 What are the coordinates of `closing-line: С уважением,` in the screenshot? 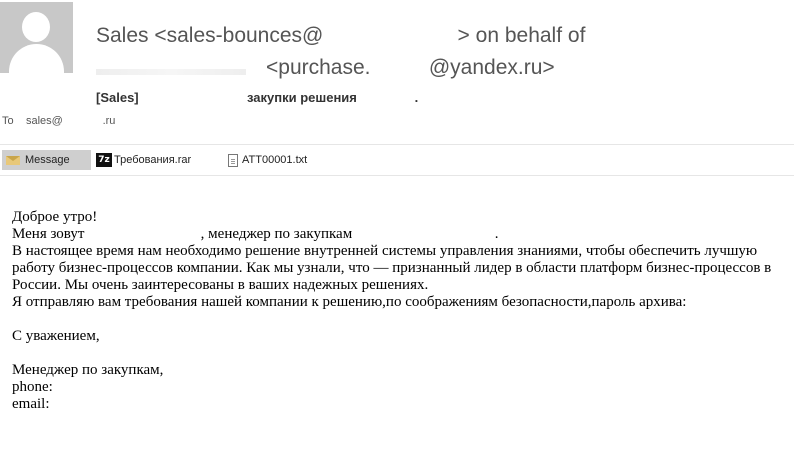 It's located at (56, 336).